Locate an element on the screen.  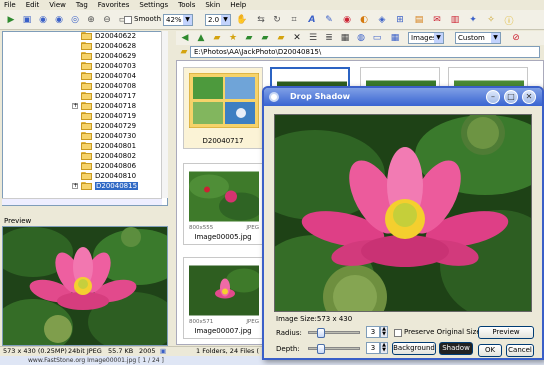
back-icon: ◉ is located at coordinates (43, 20).